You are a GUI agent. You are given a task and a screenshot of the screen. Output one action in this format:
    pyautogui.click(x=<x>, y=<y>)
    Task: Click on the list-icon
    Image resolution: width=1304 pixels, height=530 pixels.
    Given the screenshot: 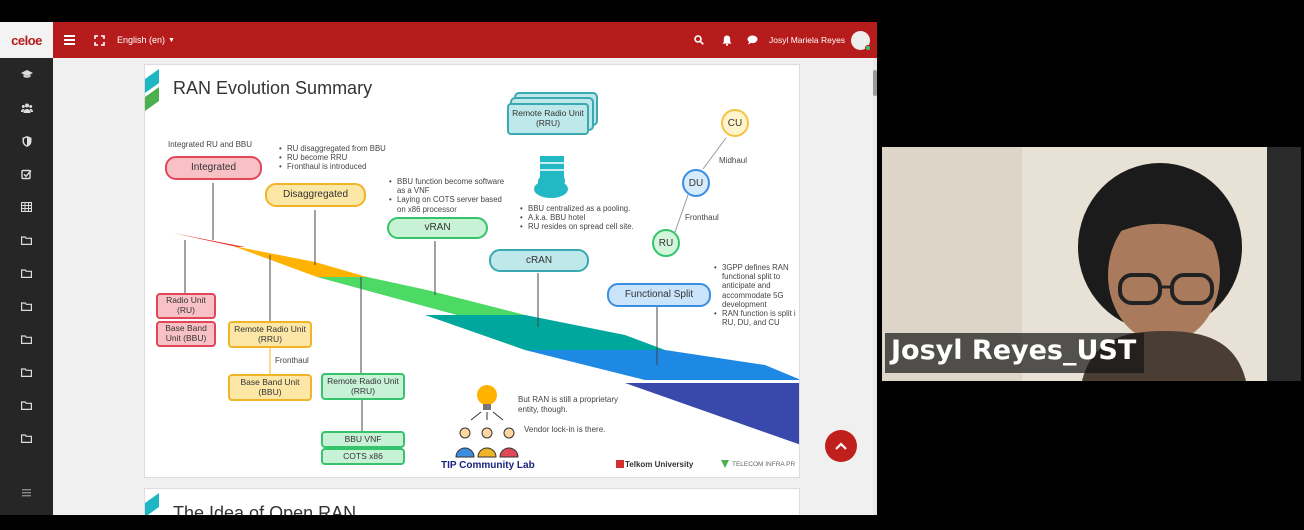 What is the action you would take?
    pyautogui.click(x=26, y=492)
    